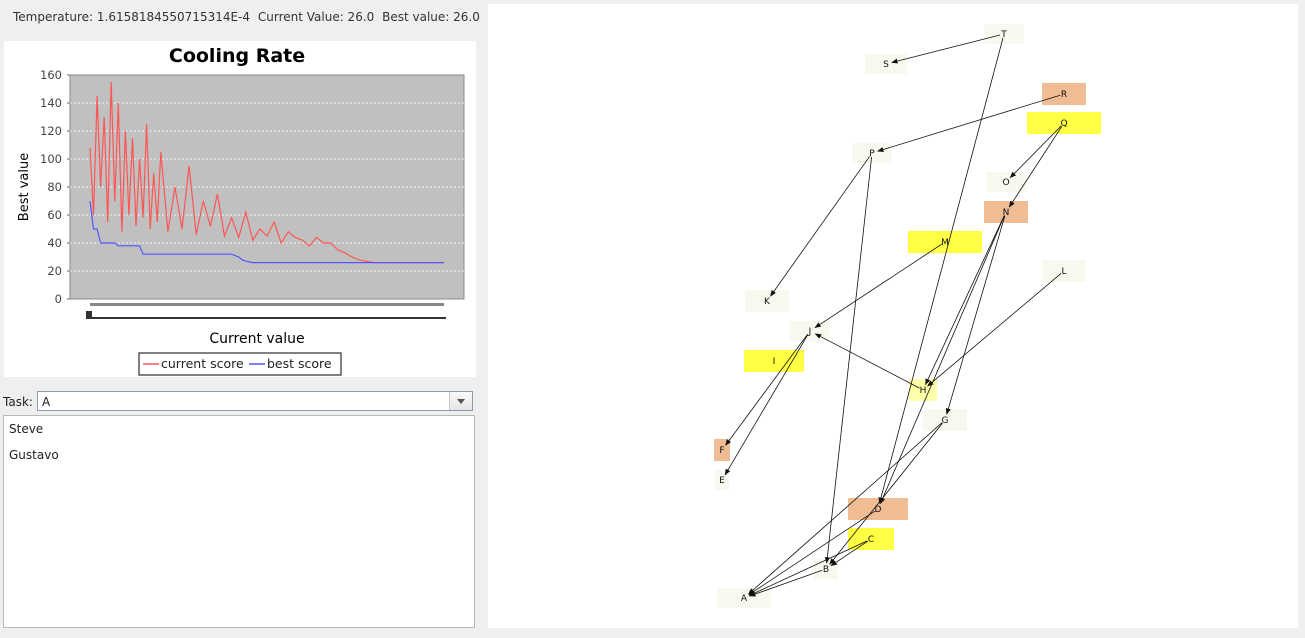 Image resolution: width=1305 pixels, height=638 pixels. What do you see at coordinates (58, 299) in the screenshot?
I see `y-tick-label: 0` at bounding box center [58, 299].